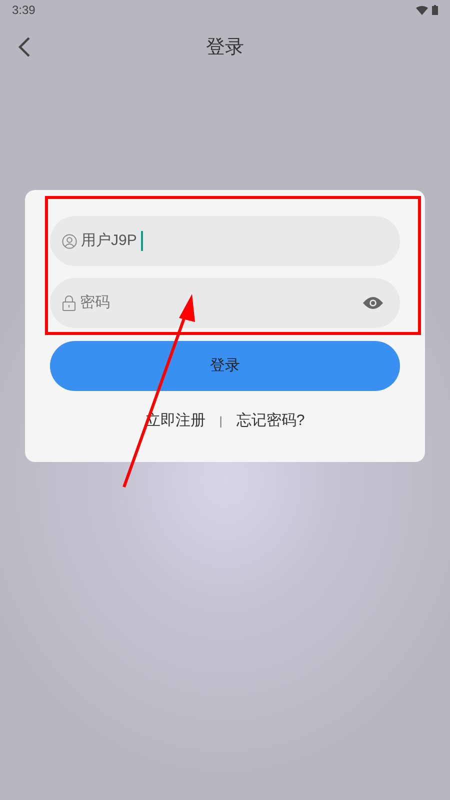 The height and width of the screenshot is (800, 450). Describe the element at coordinates (69, 241) in the screenshot. I see `user-icon` at that location.